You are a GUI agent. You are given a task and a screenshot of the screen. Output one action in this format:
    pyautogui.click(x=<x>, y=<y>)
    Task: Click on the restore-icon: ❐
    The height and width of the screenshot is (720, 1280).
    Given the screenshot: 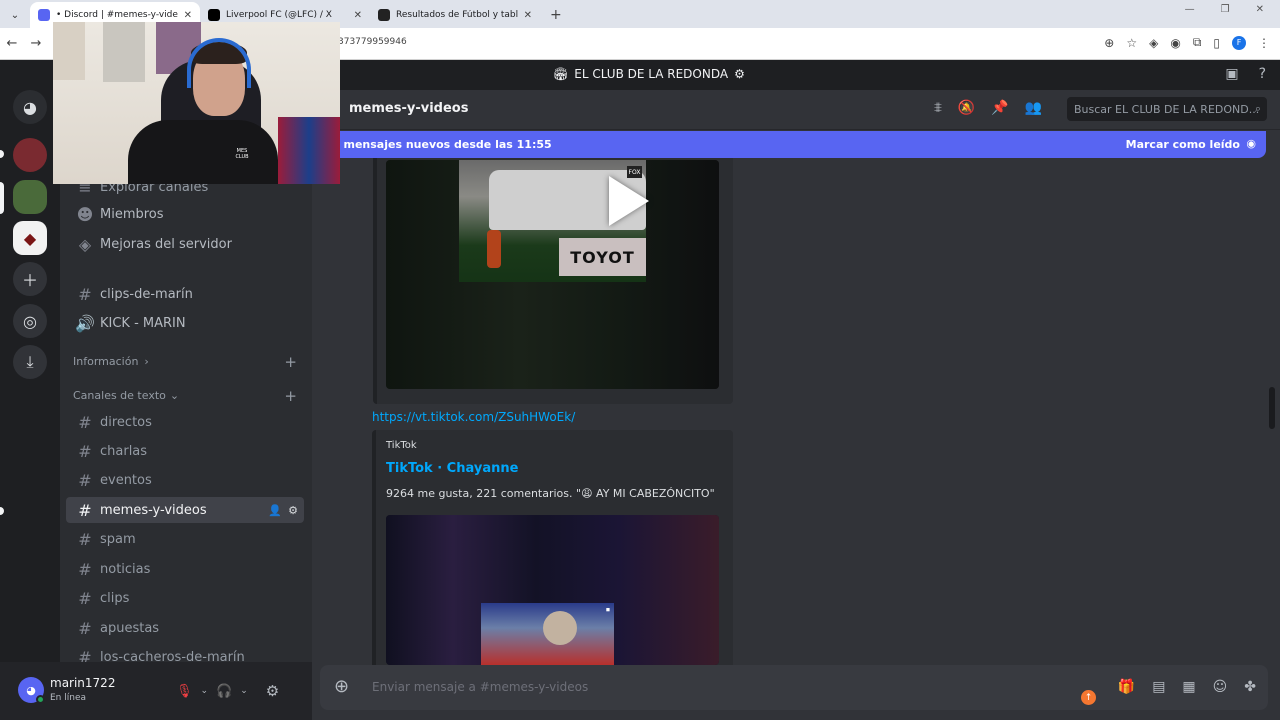 What is the action you would take?
    pyautogui.click(x=1225, y=9)
    